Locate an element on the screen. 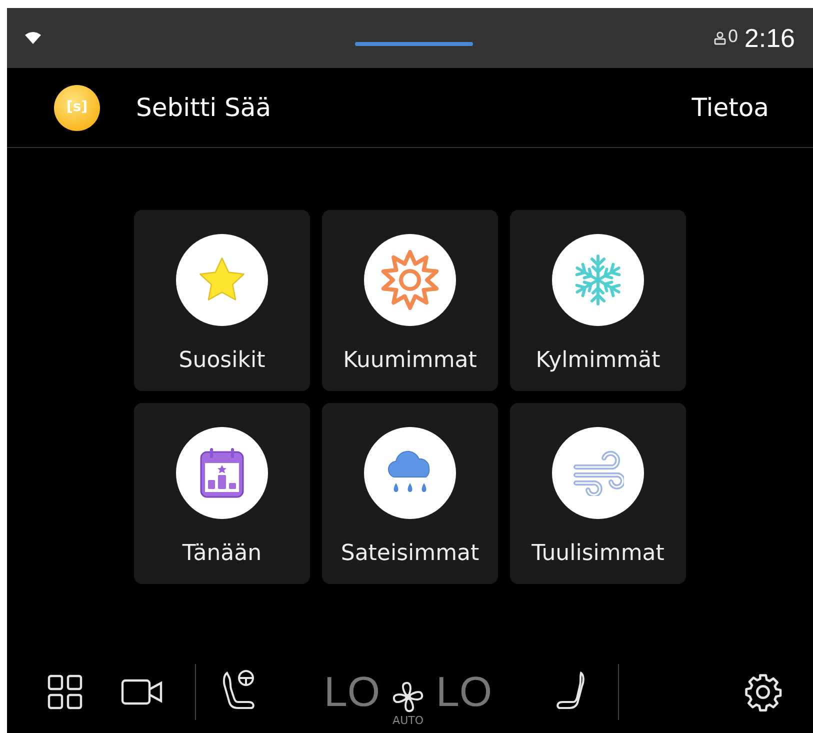 The width and height of the screenshot is (813, 733). clock: 2:16 is located at coordinates (769, 38).